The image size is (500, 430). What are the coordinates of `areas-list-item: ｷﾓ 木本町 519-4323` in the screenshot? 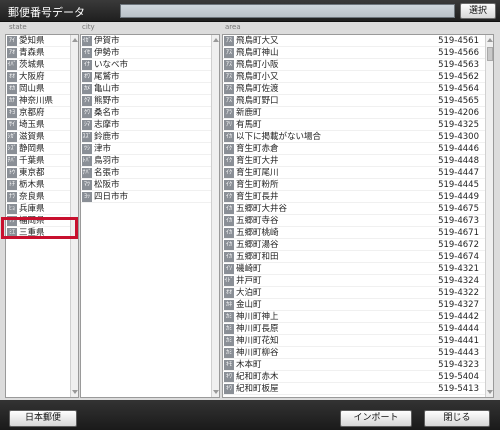 It's located at (354, 365).